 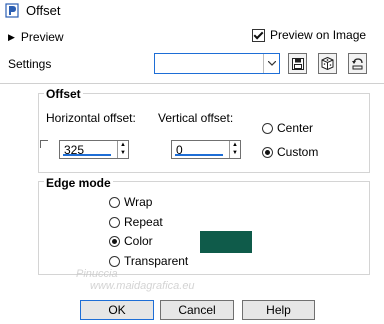 I want to click on radio-wrap: Wrap, so click(x=130, y=202).